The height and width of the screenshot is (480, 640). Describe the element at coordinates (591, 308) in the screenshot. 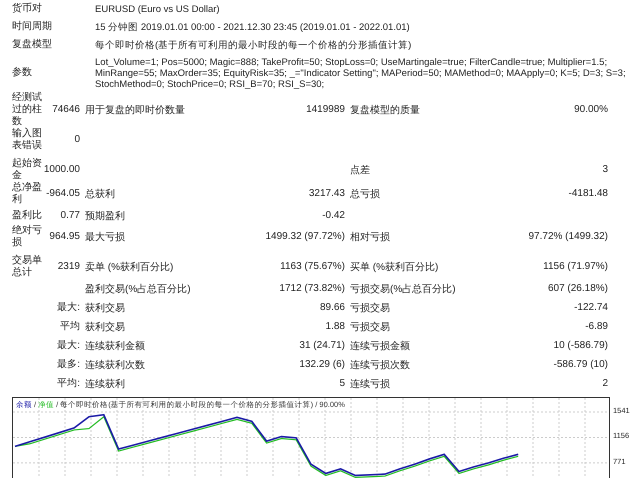

I see `stat-value: -122.74` at that location.